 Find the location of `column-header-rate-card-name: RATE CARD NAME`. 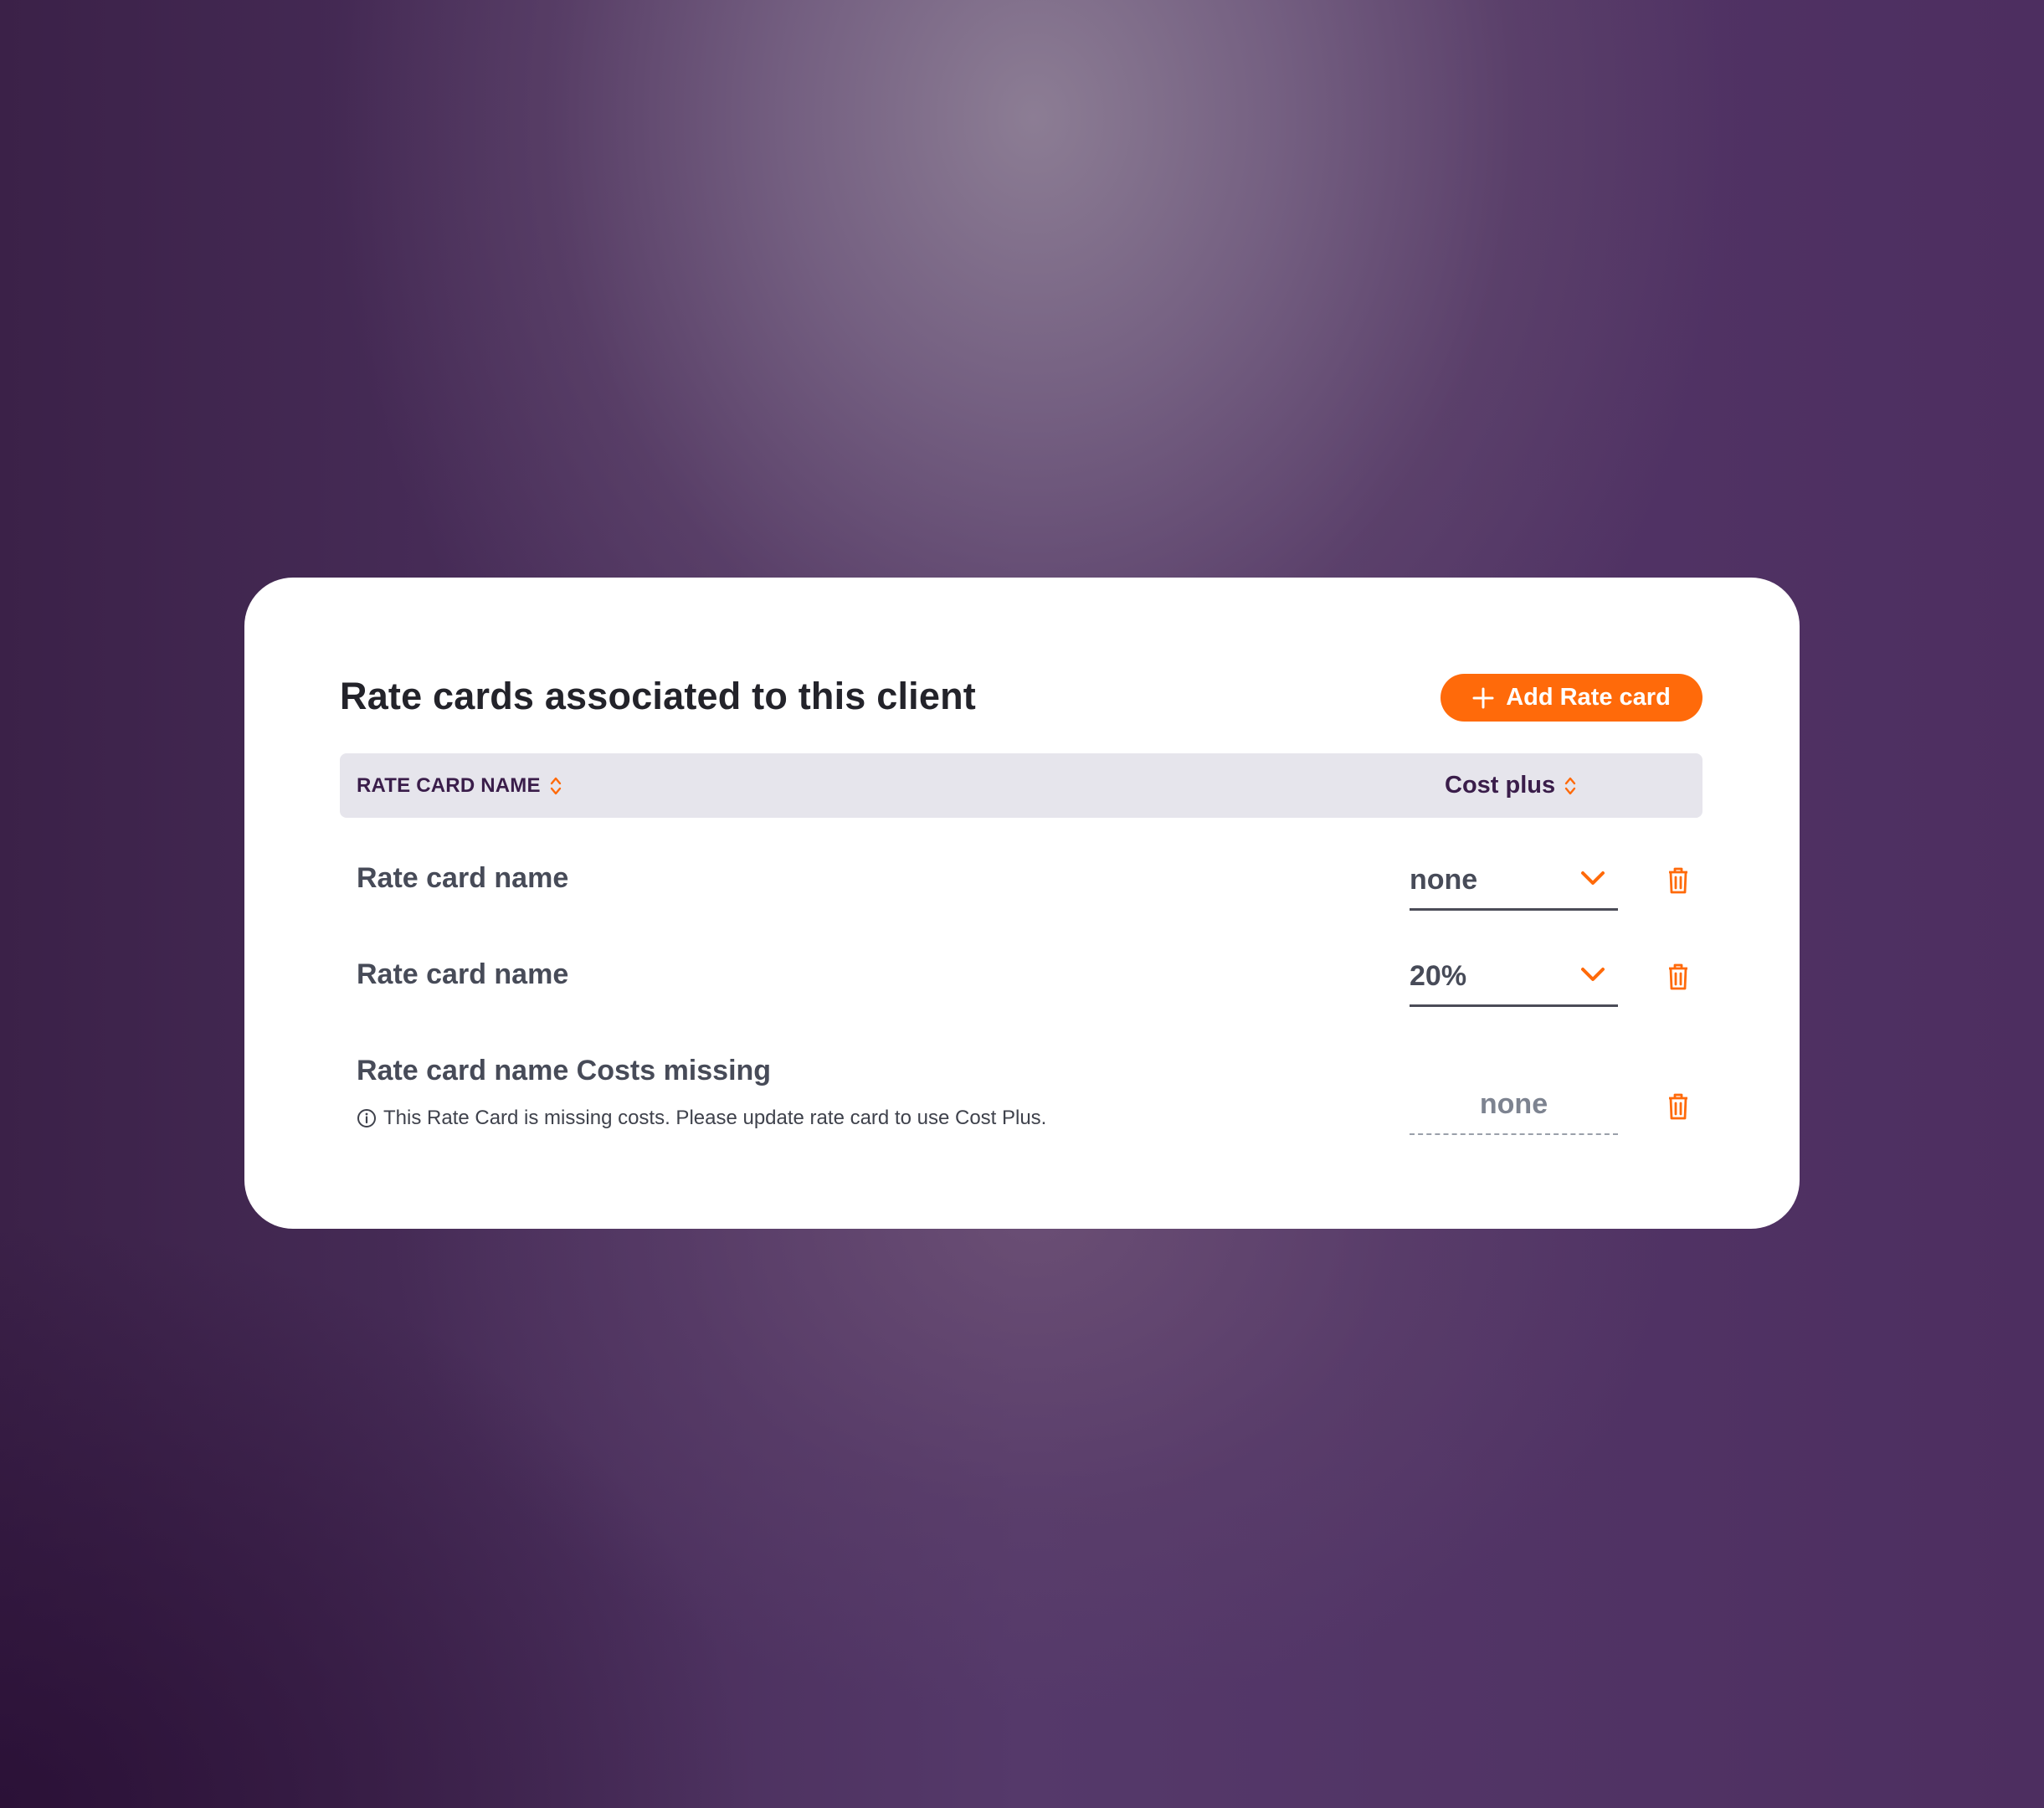

column-header-rate-card-name: RATE CARD NAME is located at coordinates (459, 786).